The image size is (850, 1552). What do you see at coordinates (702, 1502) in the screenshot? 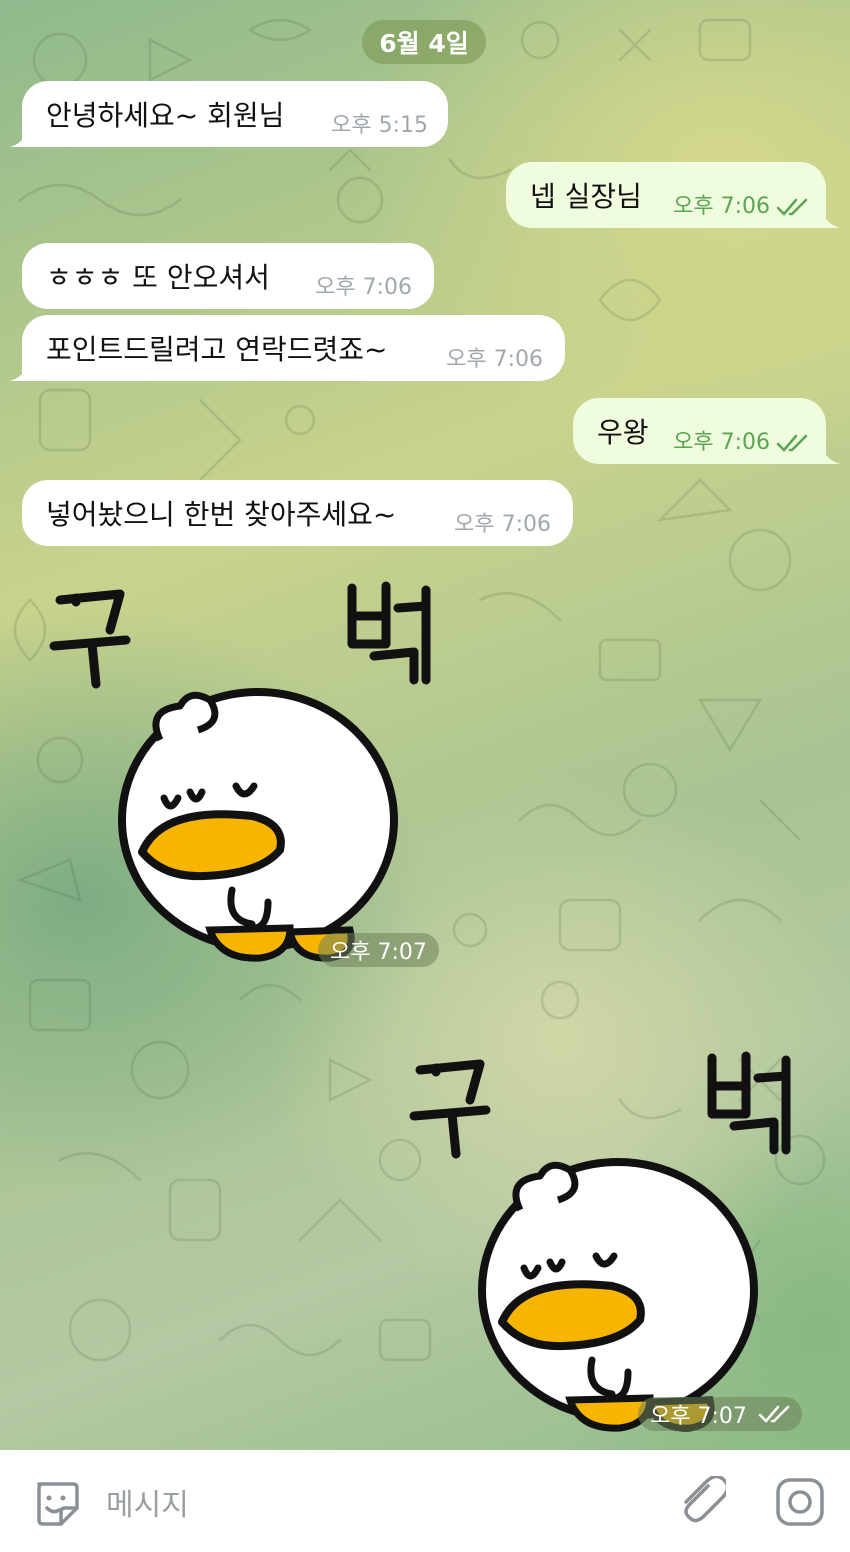
I see `attach-icon` at bounding box center [702, 1502].